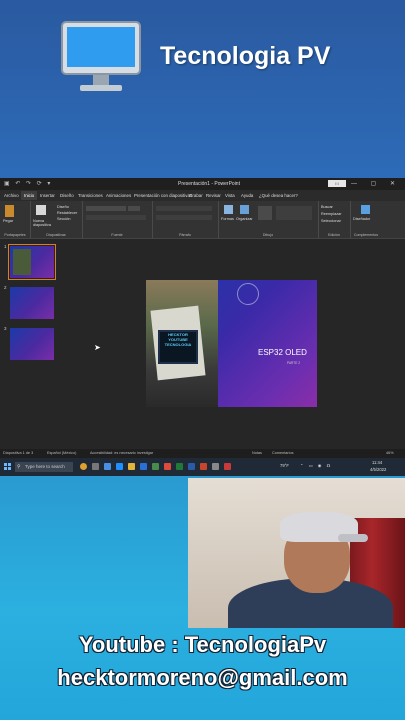 This screenshot has width=405, height=720. I want to click on group-editing: Buscar Reemplazar Seleccionar Edición, so click(334, 219).